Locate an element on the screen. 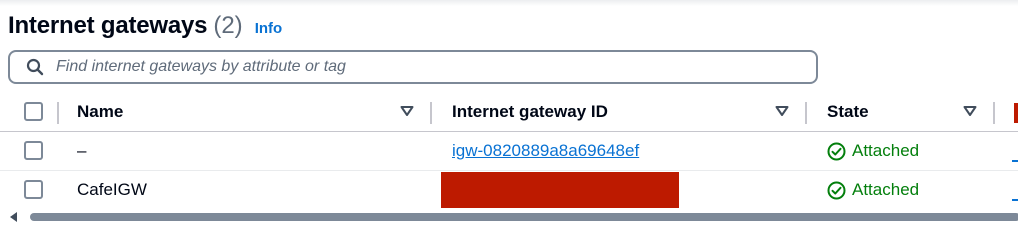 The image size is (1018, 243). horizontal-scrollbar is located at coordinates (509, 217).